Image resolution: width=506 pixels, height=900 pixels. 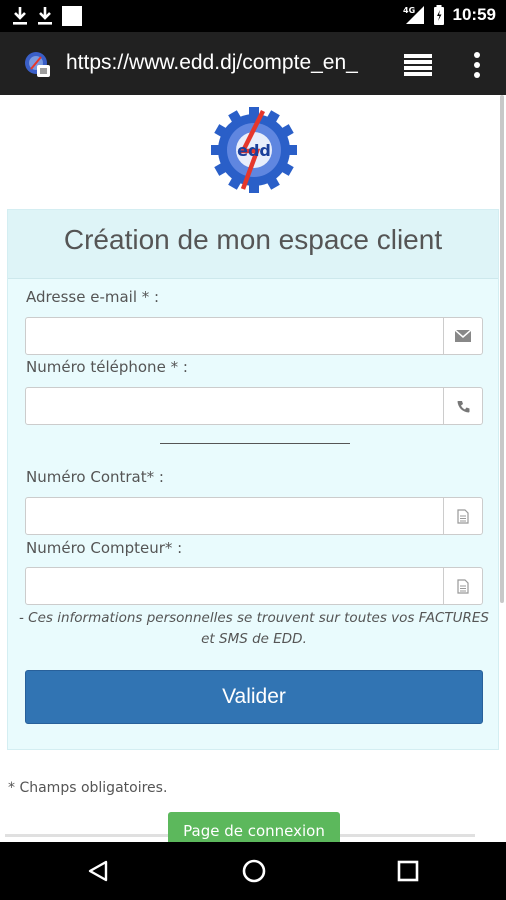 I want to click on contract-addon, so click(x=462, y=516).